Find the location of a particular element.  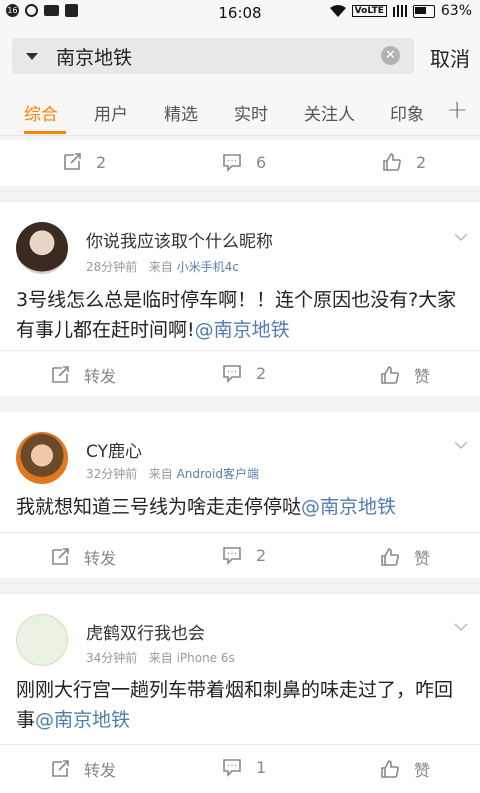

previous-post-actions: 2 6 2 is located at coordinates (240, 163).